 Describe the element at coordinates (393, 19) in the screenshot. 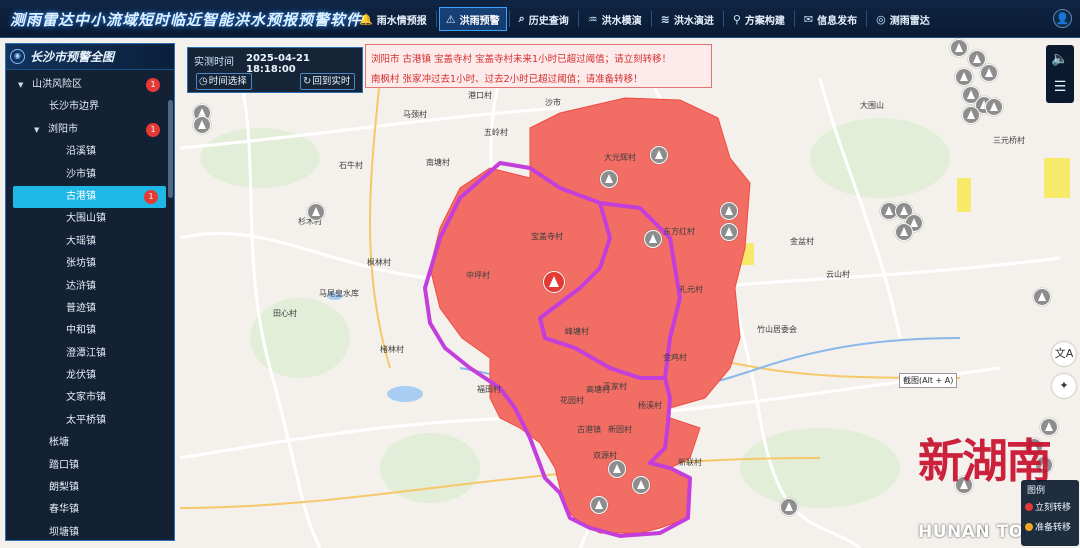

I see `nav-item: 🔔 雨水情预报` at that location.